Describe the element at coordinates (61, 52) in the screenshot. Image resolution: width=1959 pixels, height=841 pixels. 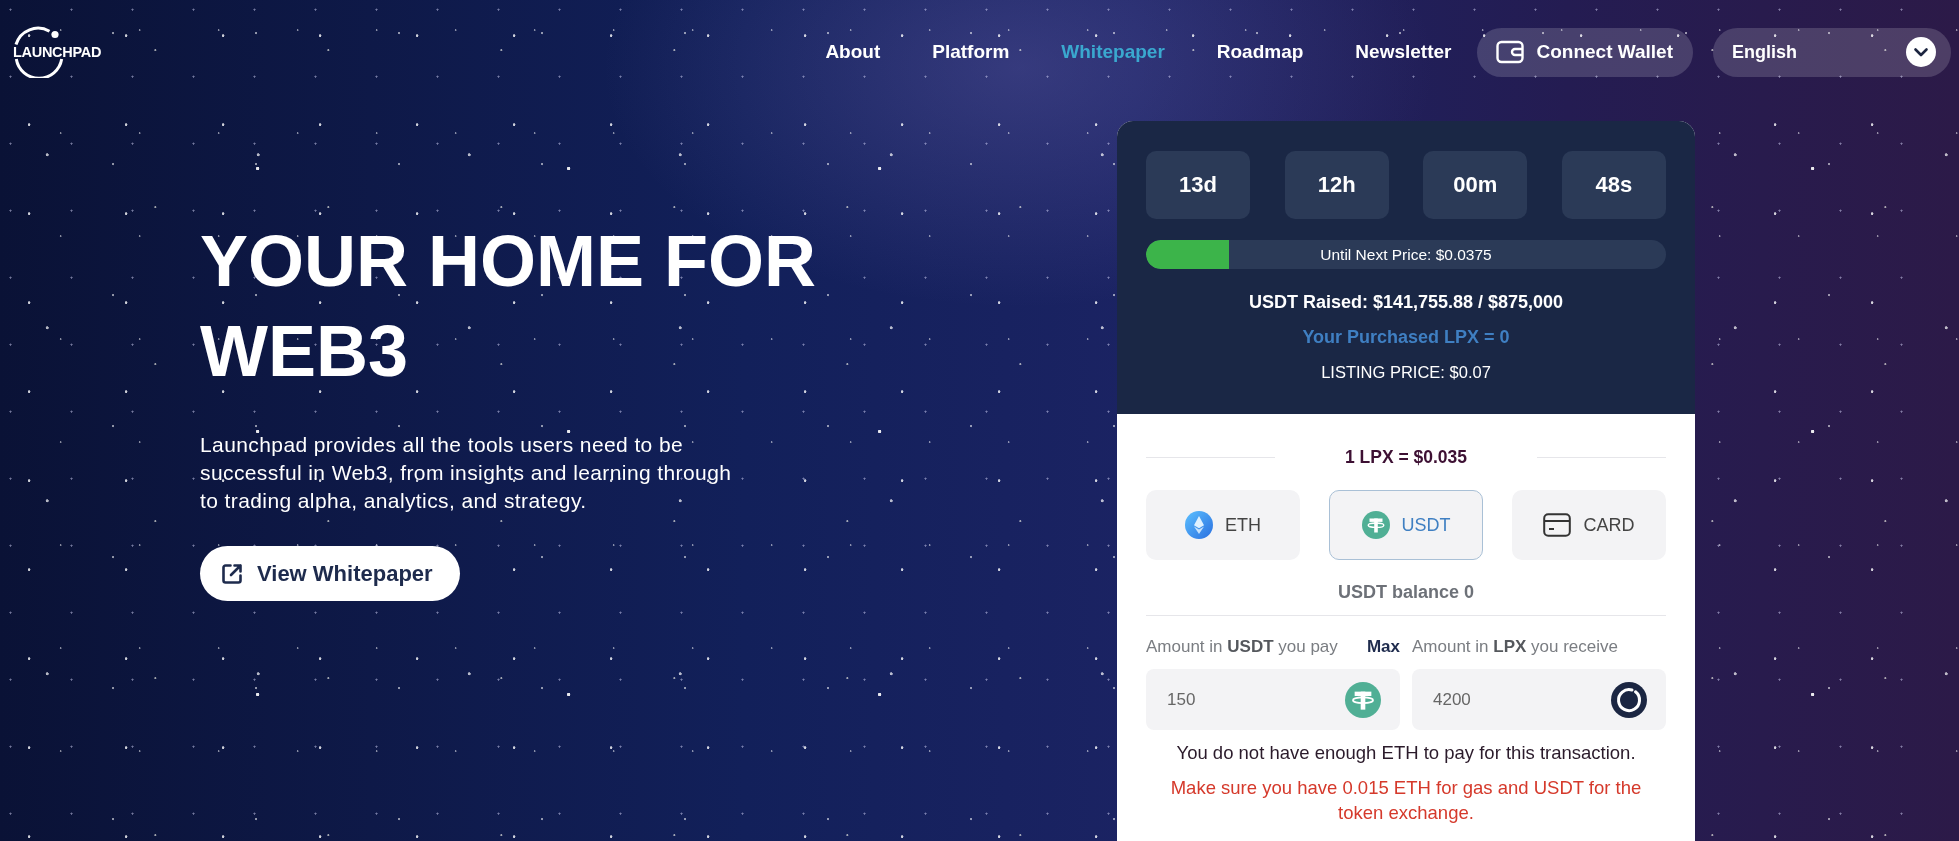
I see `logo: LAUNCHPAD` at that location.